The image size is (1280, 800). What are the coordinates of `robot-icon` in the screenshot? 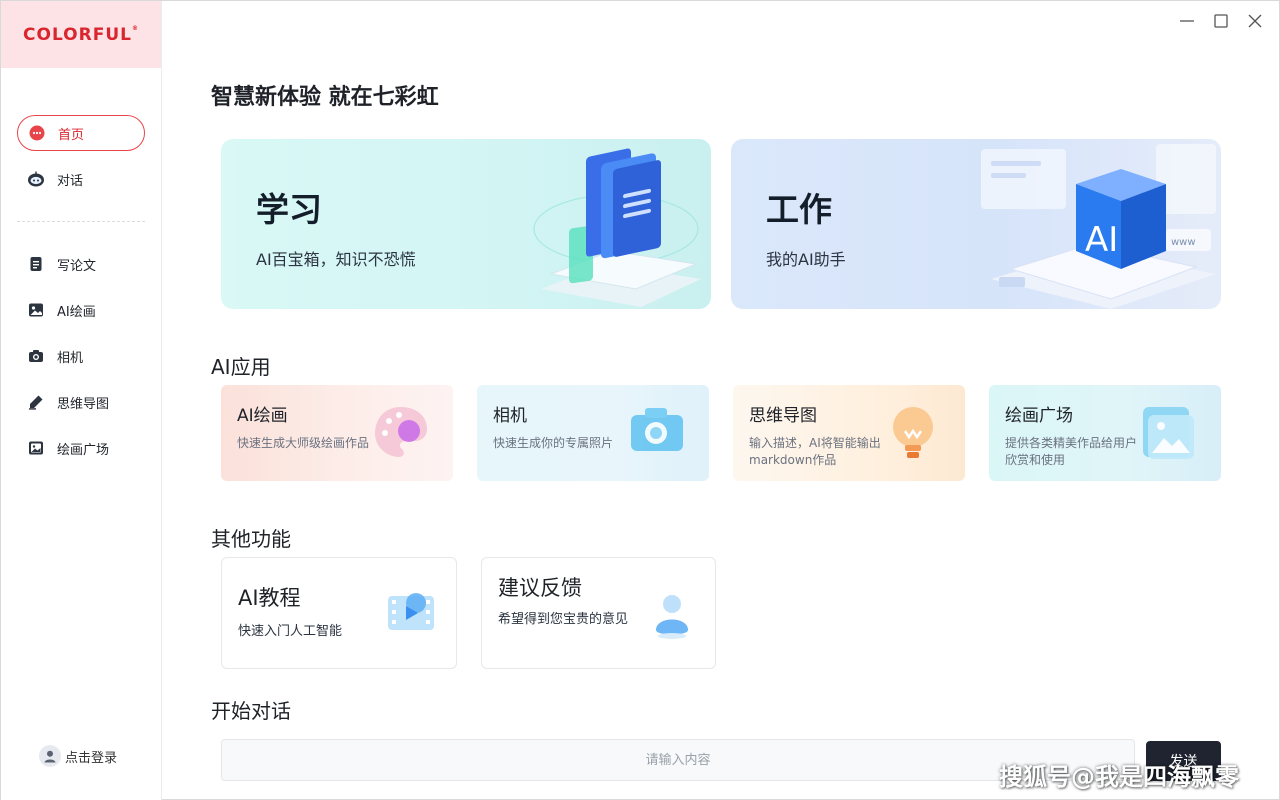 It's located at (36, 179).